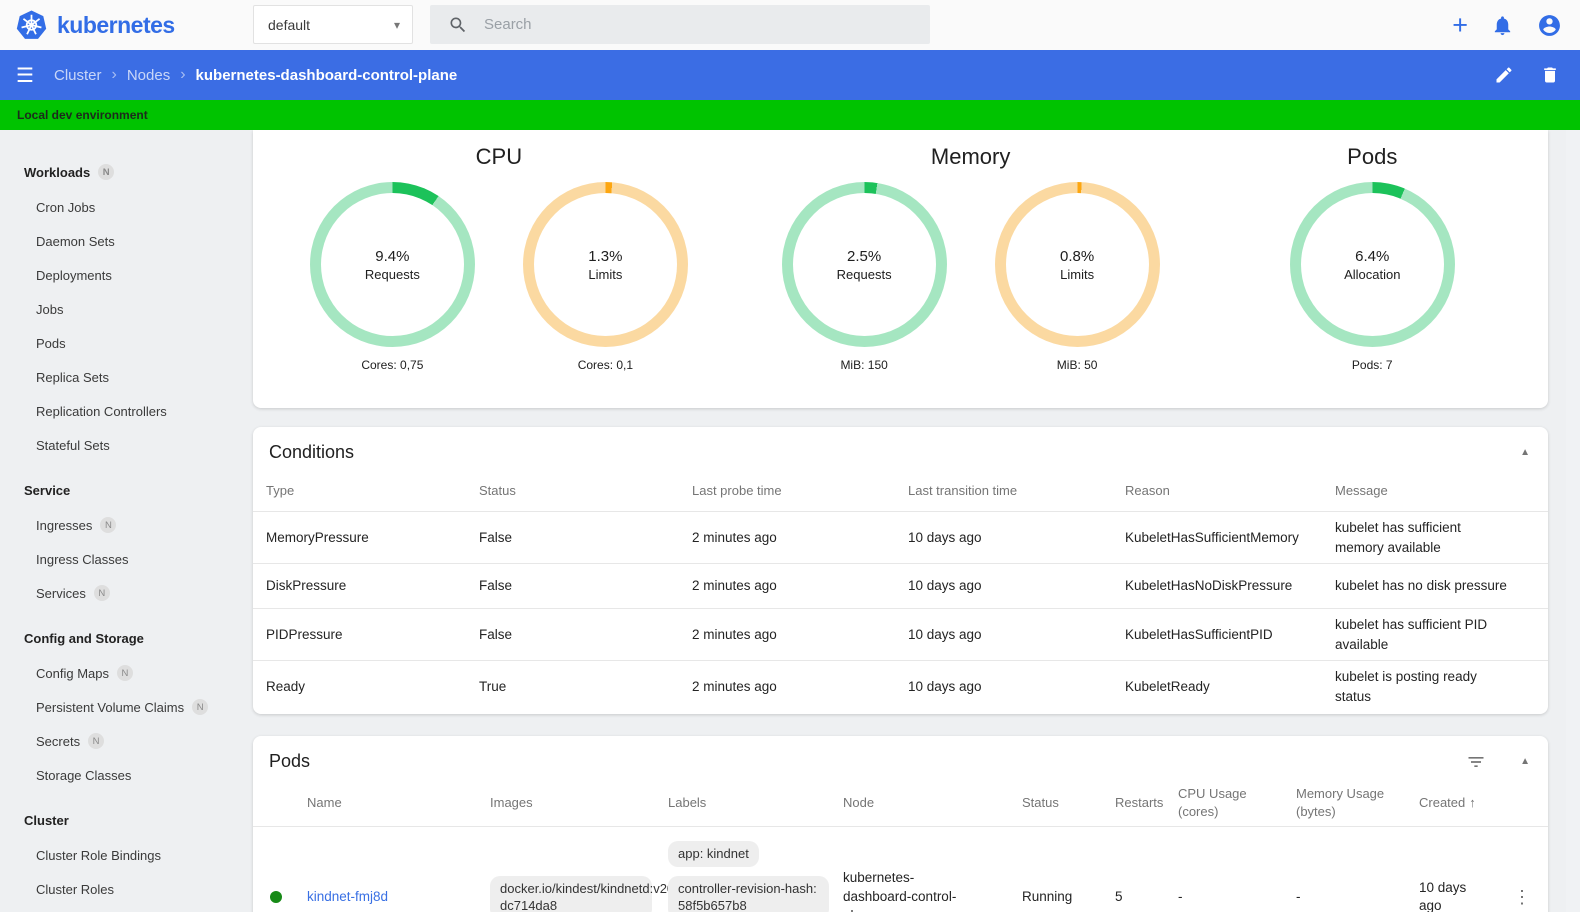 The height and width of the screenshot is (912, 1580). I want to click on condition-type: MemoryPressure, so click(317, 537).